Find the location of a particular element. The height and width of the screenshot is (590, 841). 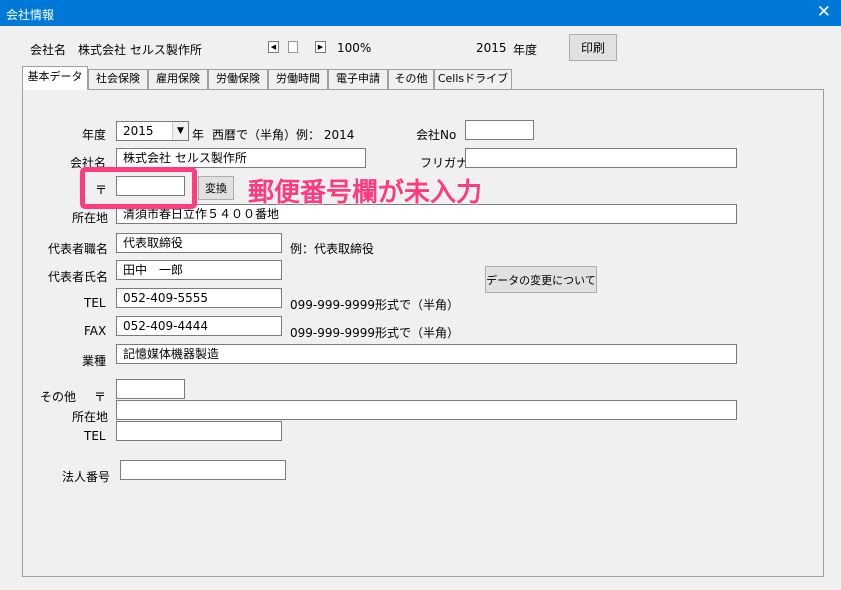

tab-working-hours: 労働時間 is located at coordinates (298, 79).